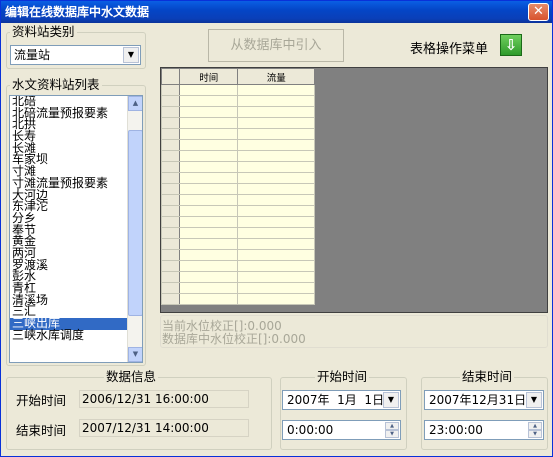 The image size is (553, 457). Describe the element at coordinates (43, 31) in the screenshot. I see `station-type-label: 资料站类别` at that location.